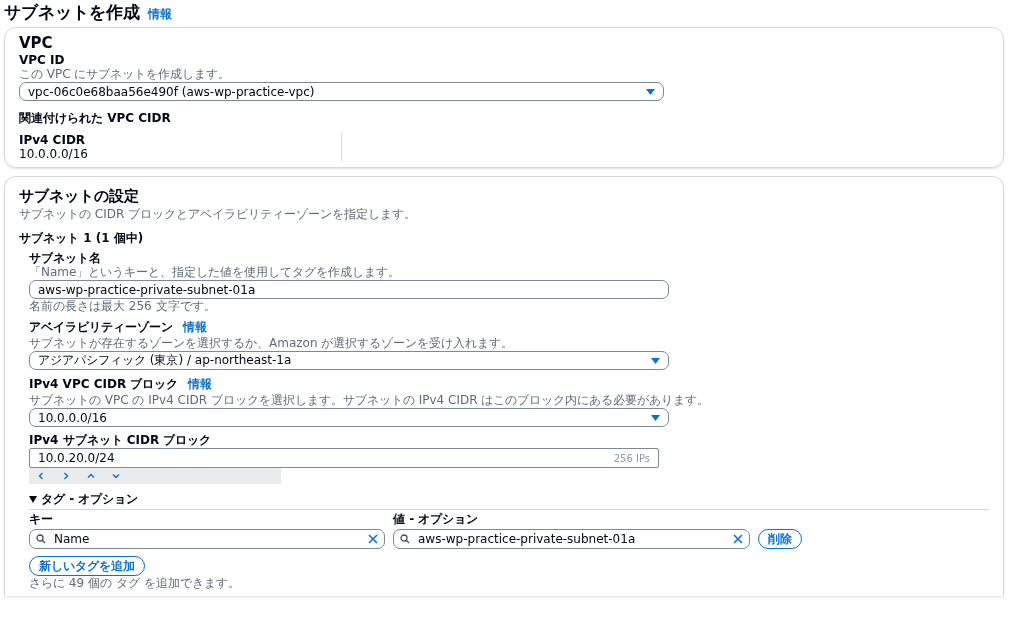 Image resolution: width=1024 pixels, height=617 pixels. I want to click on subsection-heading: サブネット 1 (1 個中), so click(82, 238).